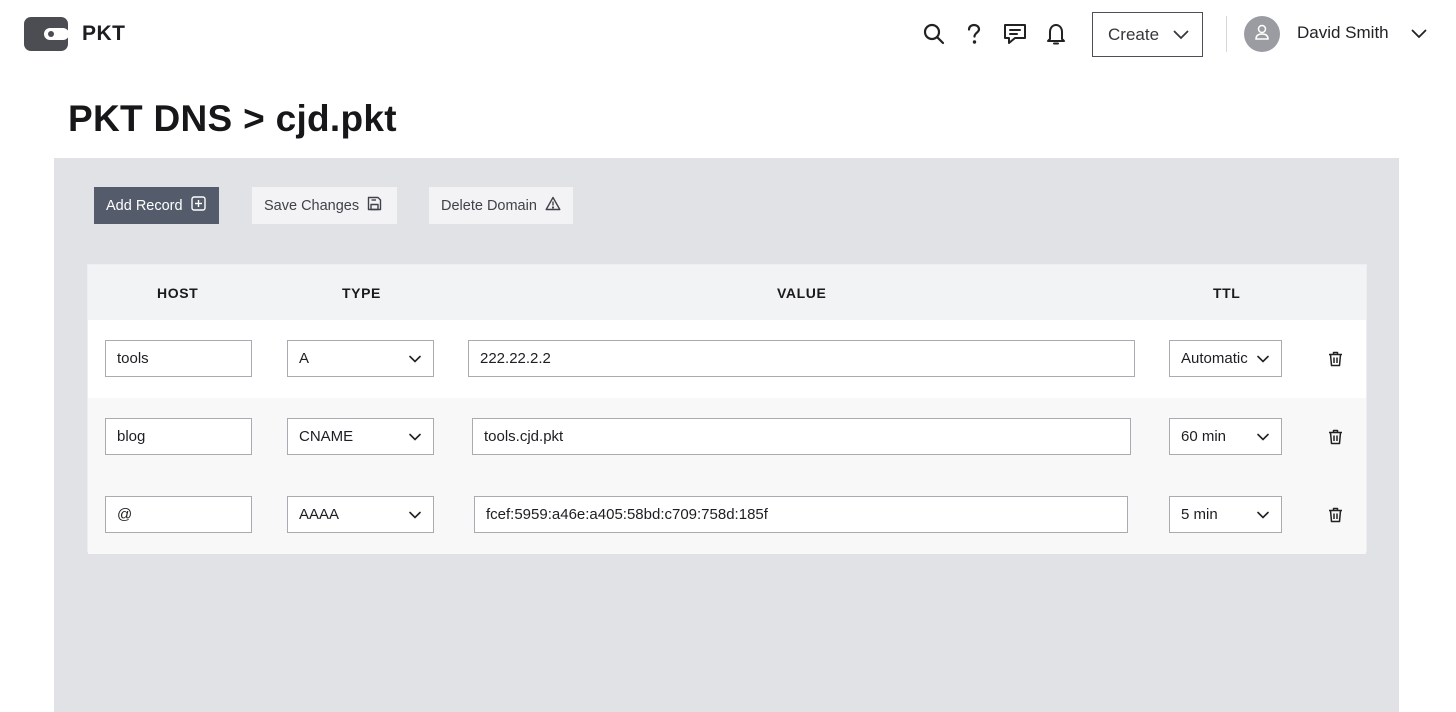  I want to click on record-value: 222.22.2.2, so click(515, 358).